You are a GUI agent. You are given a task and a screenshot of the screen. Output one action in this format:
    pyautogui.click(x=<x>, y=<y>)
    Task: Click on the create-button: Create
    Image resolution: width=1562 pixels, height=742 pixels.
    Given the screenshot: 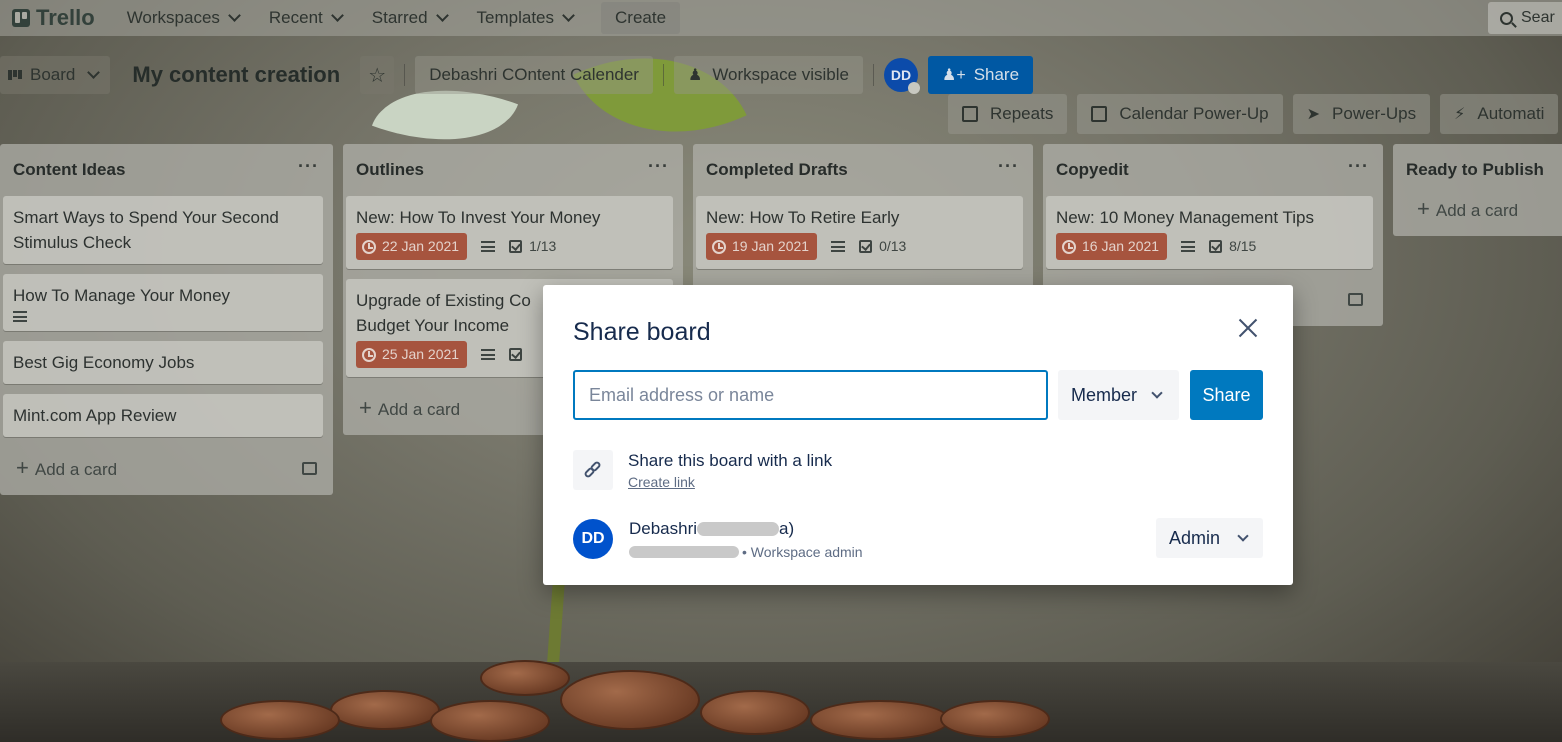 What is the action you would take?
    pyautogui.click(x=641, y=18)
    